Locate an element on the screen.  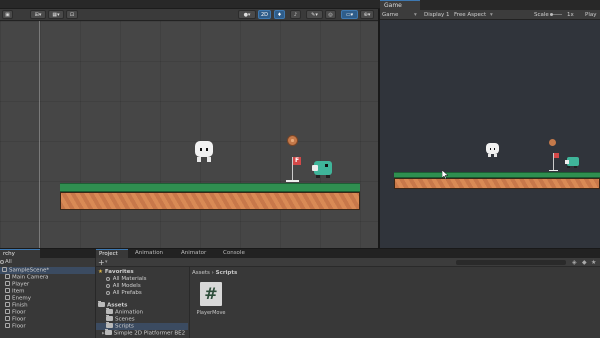
favorites-label: Favorites is located at coordinates (119, 272).